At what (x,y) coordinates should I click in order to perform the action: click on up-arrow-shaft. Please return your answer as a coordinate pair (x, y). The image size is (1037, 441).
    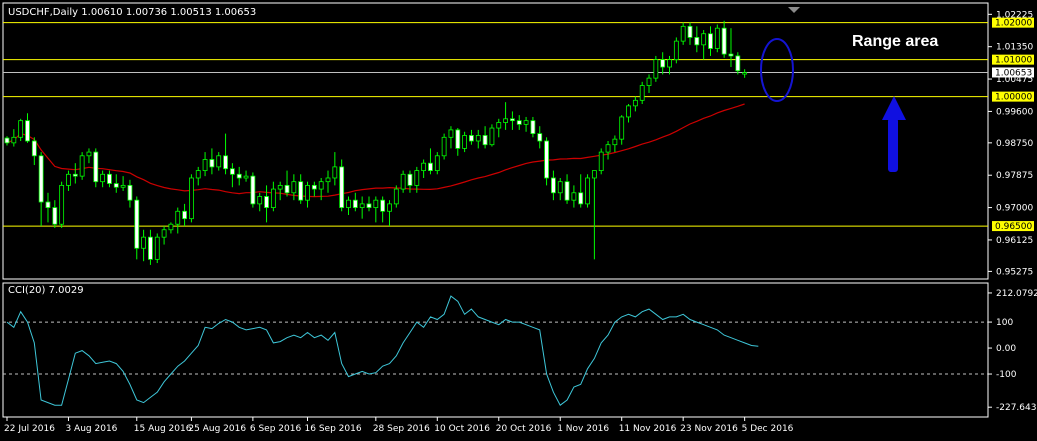
    Looking at the image, I should click on (893, 145).